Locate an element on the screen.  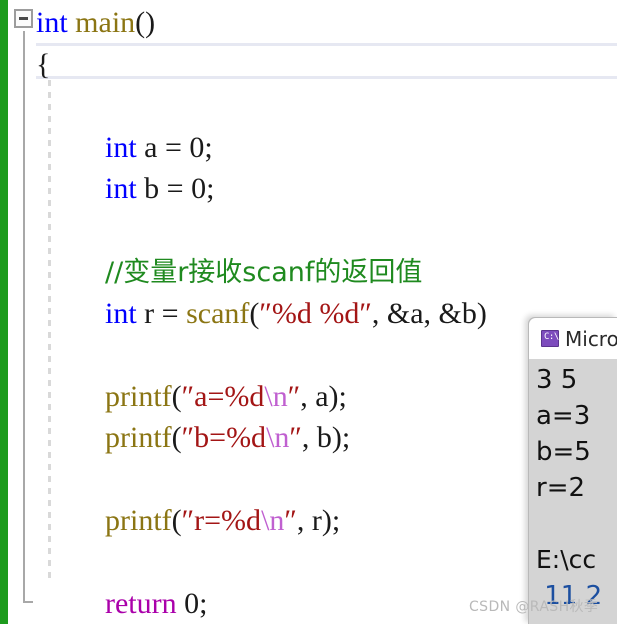
line-scanf-token-5: , &a, &b) is located at coordinates (429, 313).